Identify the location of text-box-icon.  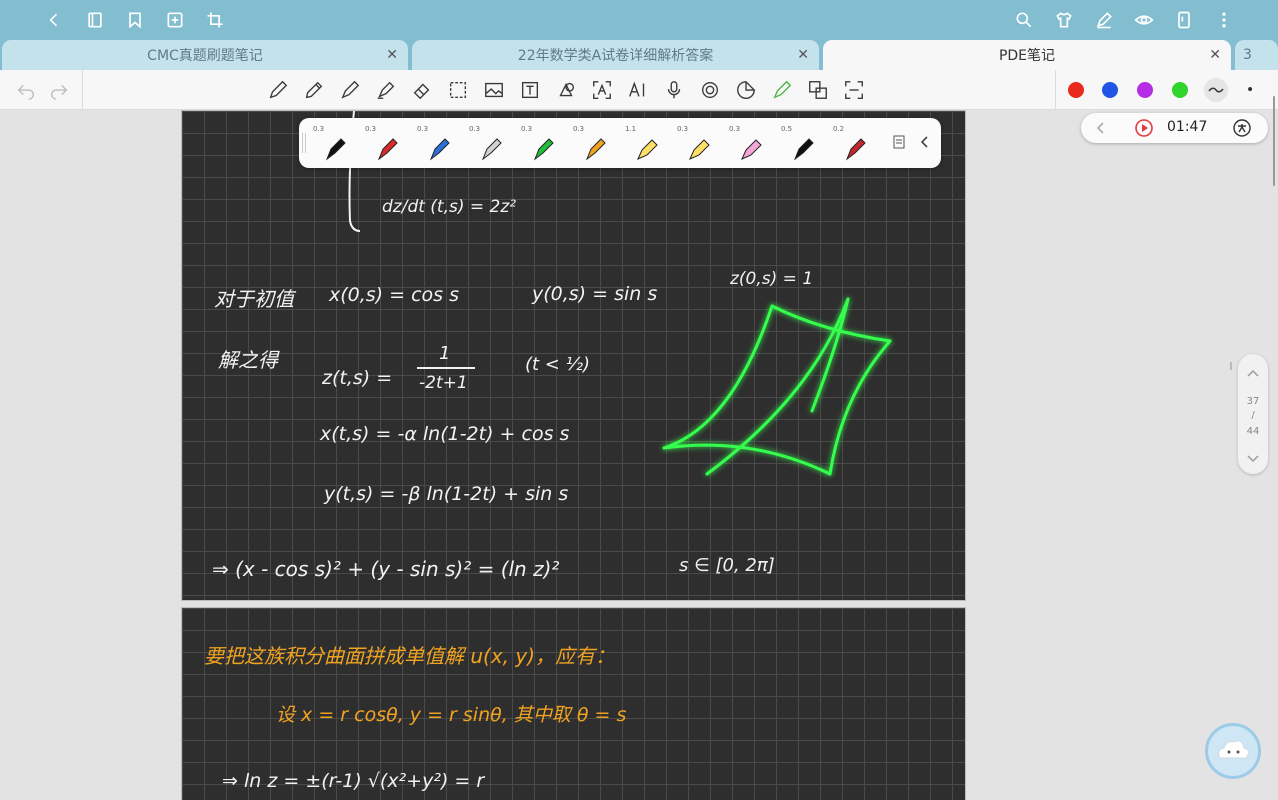
(530, 90).